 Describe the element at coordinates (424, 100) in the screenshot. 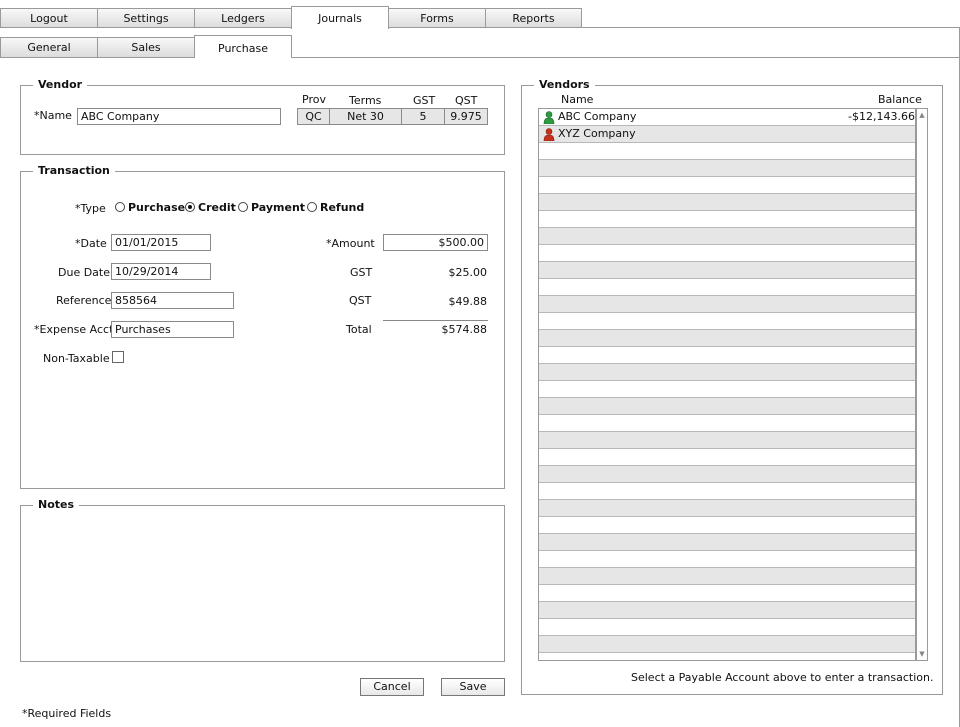

I see `gst-header: GST` at that location.